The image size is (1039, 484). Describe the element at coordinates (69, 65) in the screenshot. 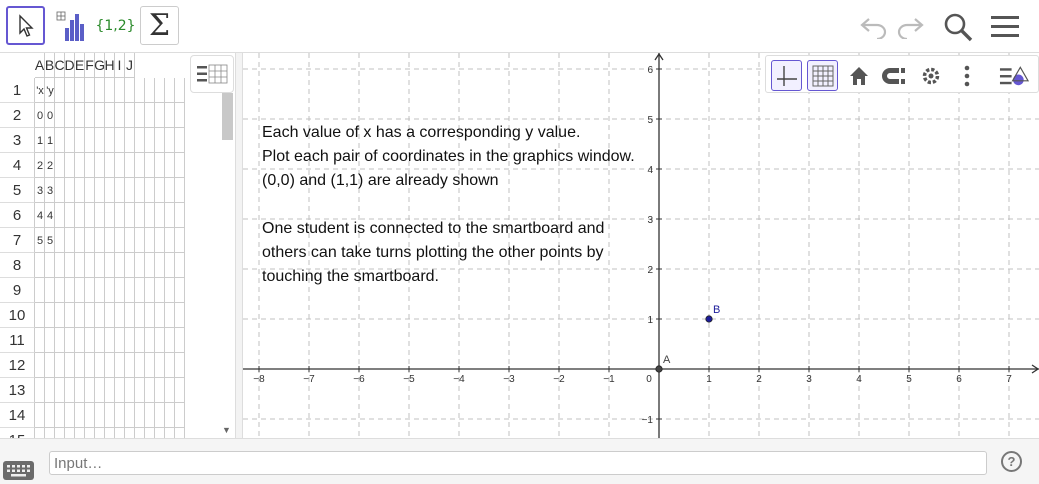

I see `column-header: D` at that location.